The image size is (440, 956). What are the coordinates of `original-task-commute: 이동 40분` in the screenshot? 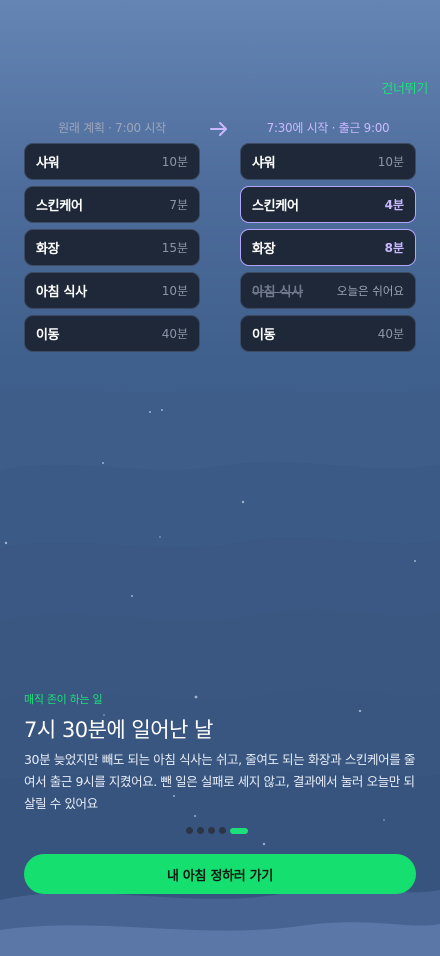 It's located at (112, 333).